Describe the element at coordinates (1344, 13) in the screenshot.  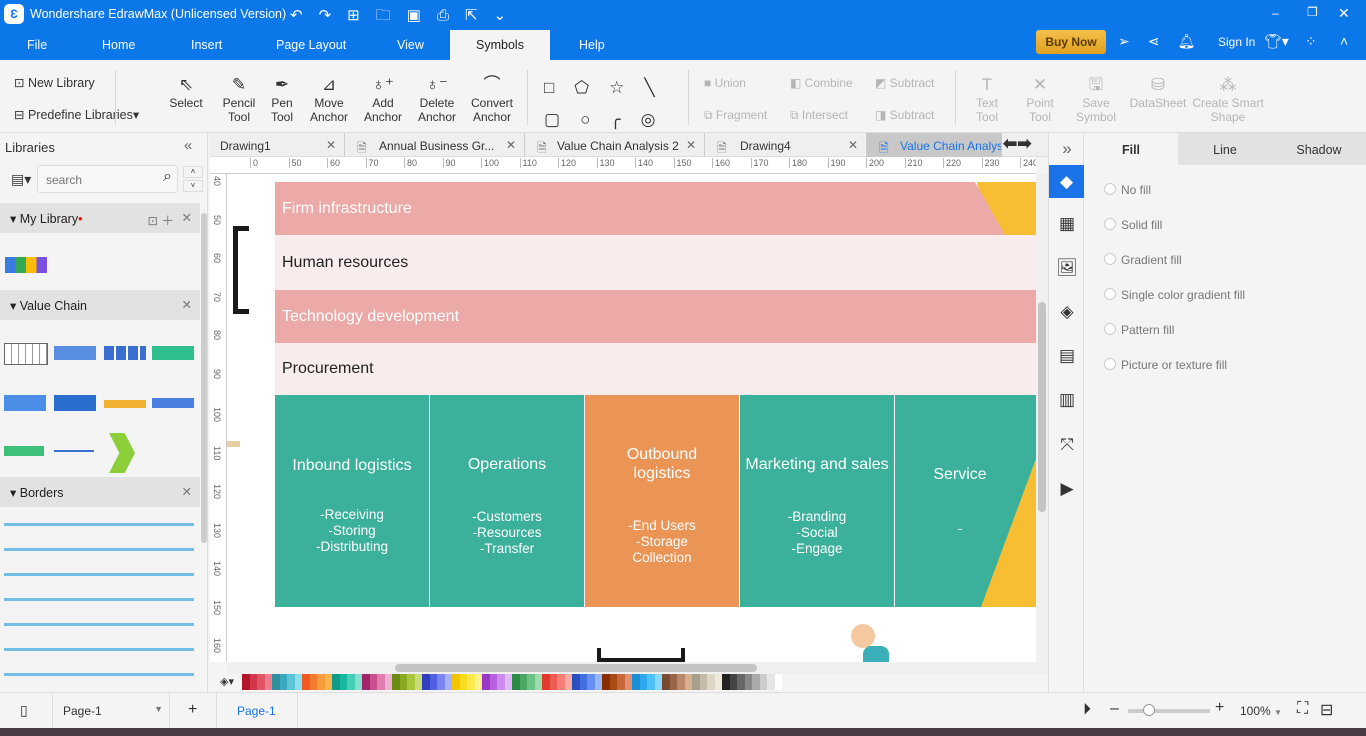
I see `close-button: ✕` at that location.